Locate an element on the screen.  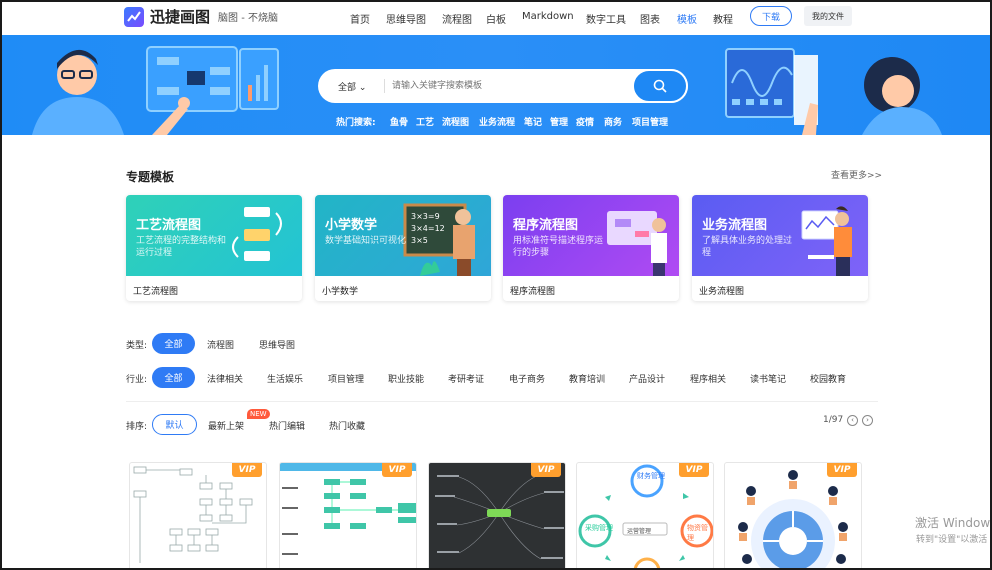
new-badge: NEW is located at coordinates (258, 414).